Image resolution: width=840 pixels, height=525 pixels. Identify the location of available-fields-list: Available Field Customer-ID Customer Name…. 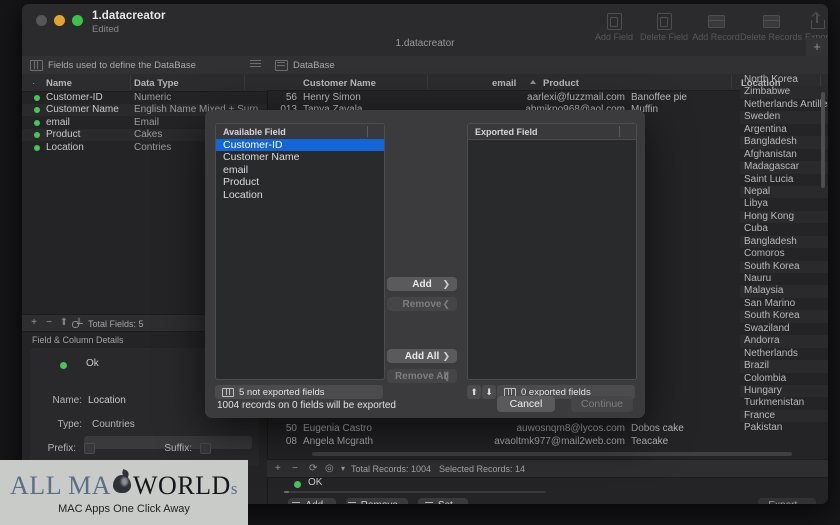
(300, 251).